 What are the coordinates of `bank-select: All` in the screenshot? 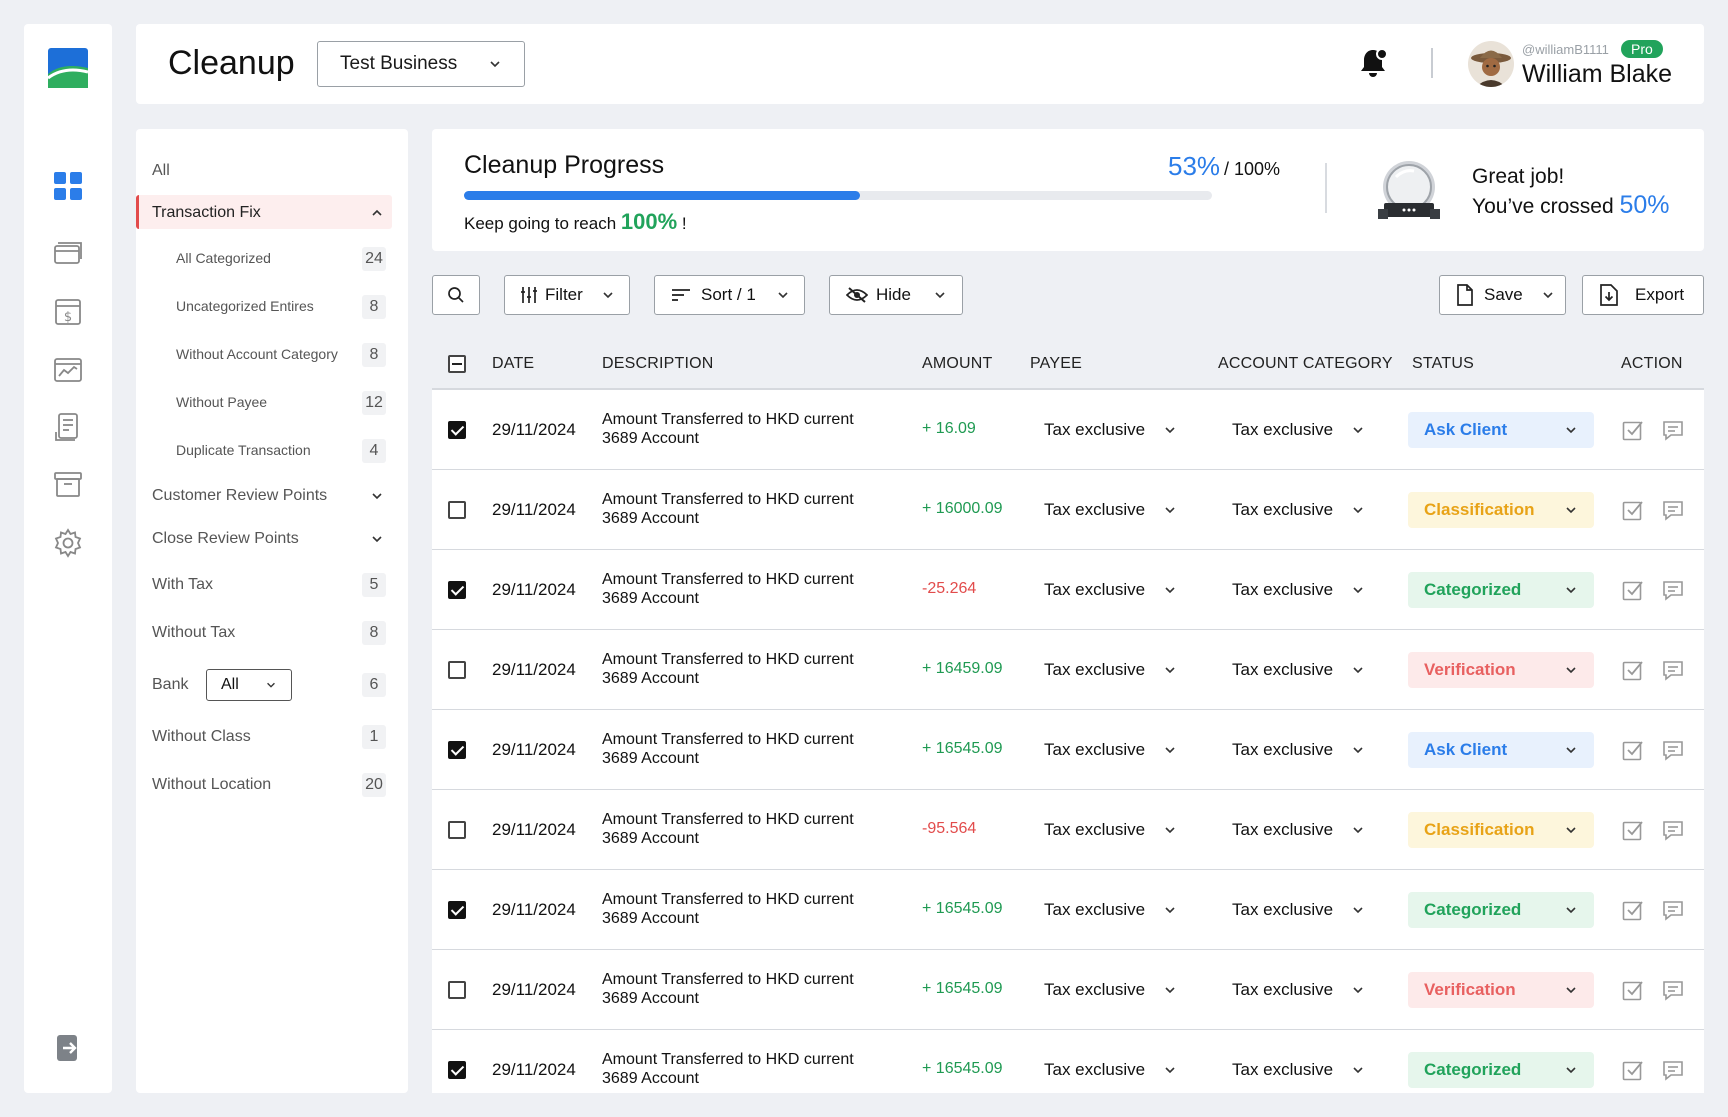 It's located at (249, 685).